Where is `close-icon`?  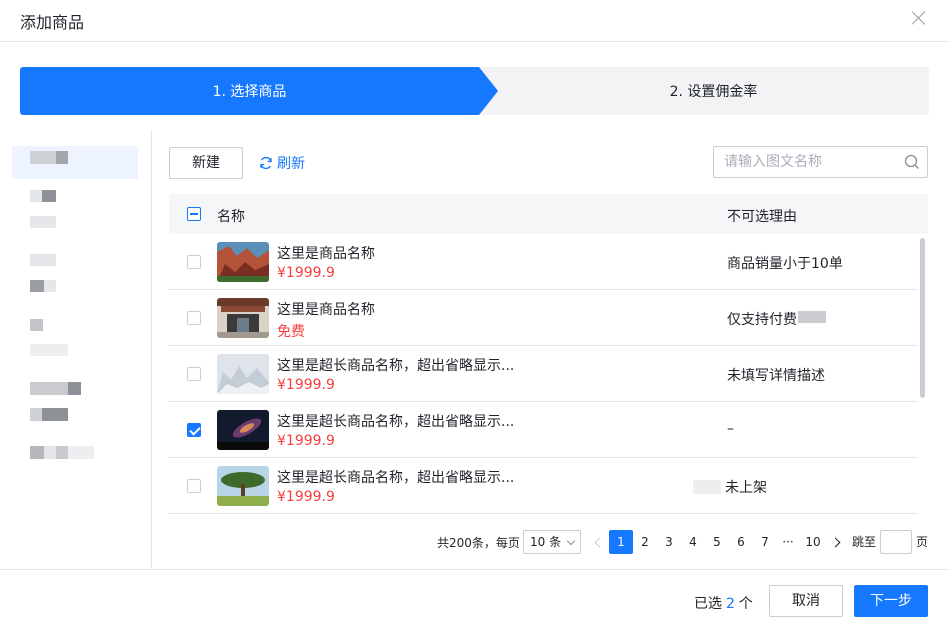 close-icon is located at coordinates (919, 18).